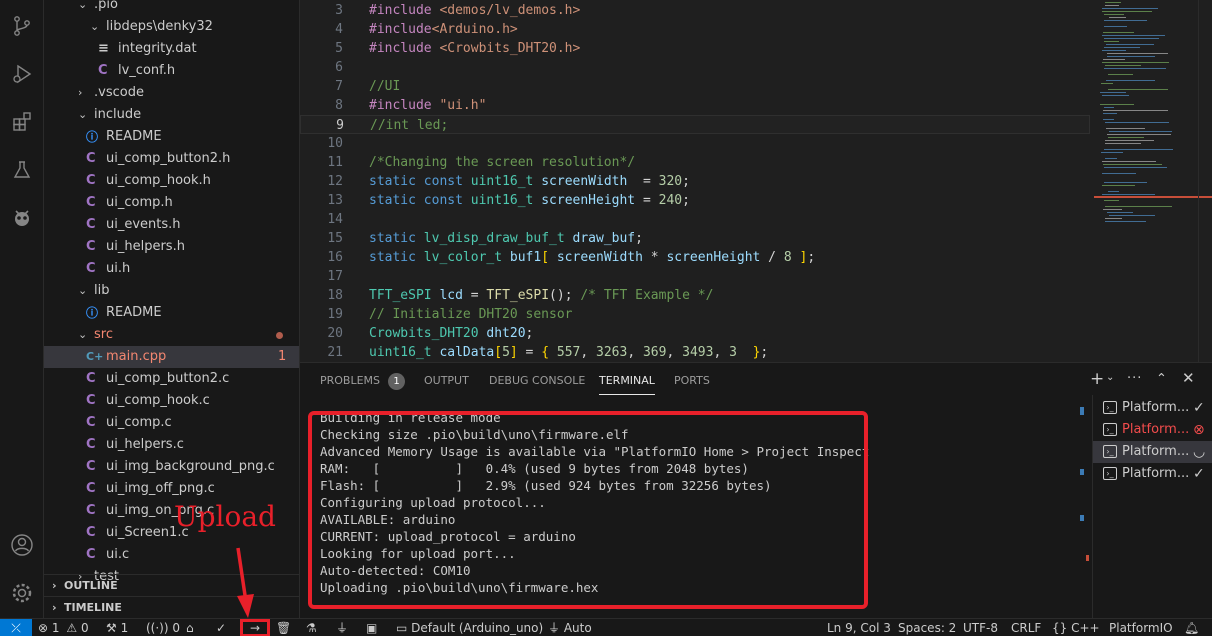  Describe the element at coordinates (22, 74) in the screenshot. I see `run-debug-icon` at that location.